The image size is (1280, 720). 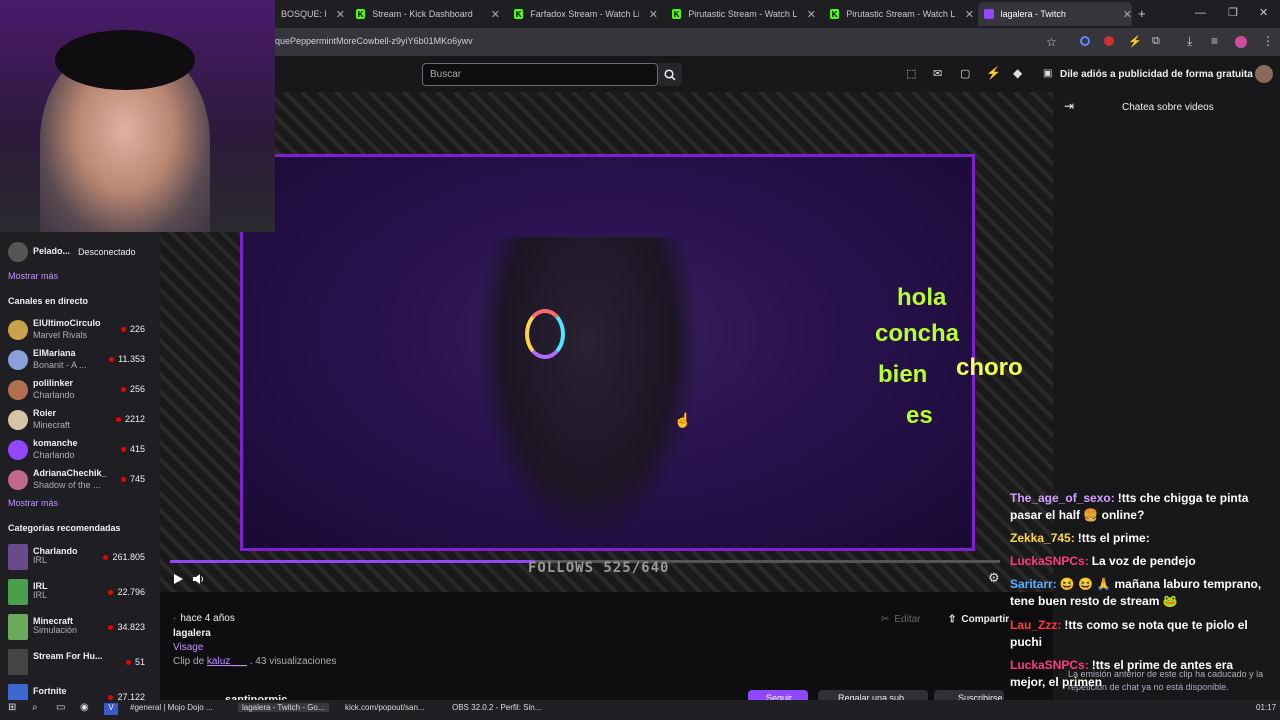 I want to click on steam-icon: ◉, so click(x=84, y=707).